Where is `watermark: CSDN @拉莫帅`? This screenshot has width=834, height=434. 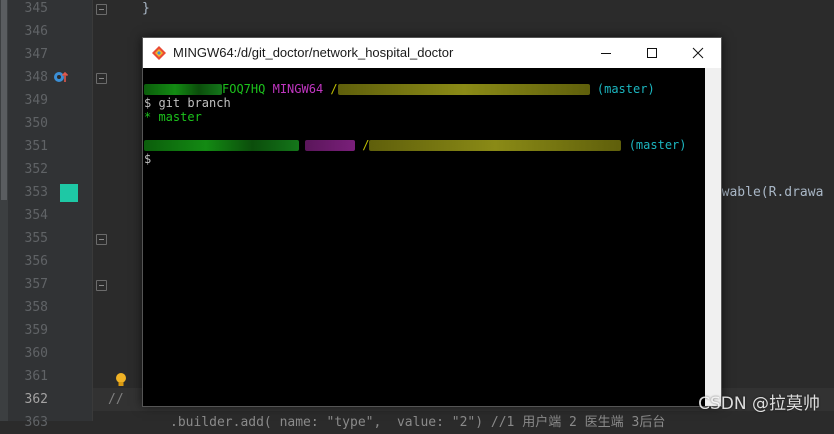 watermark: CSDN @拉莫帅 is located at coordinates (759, 404).